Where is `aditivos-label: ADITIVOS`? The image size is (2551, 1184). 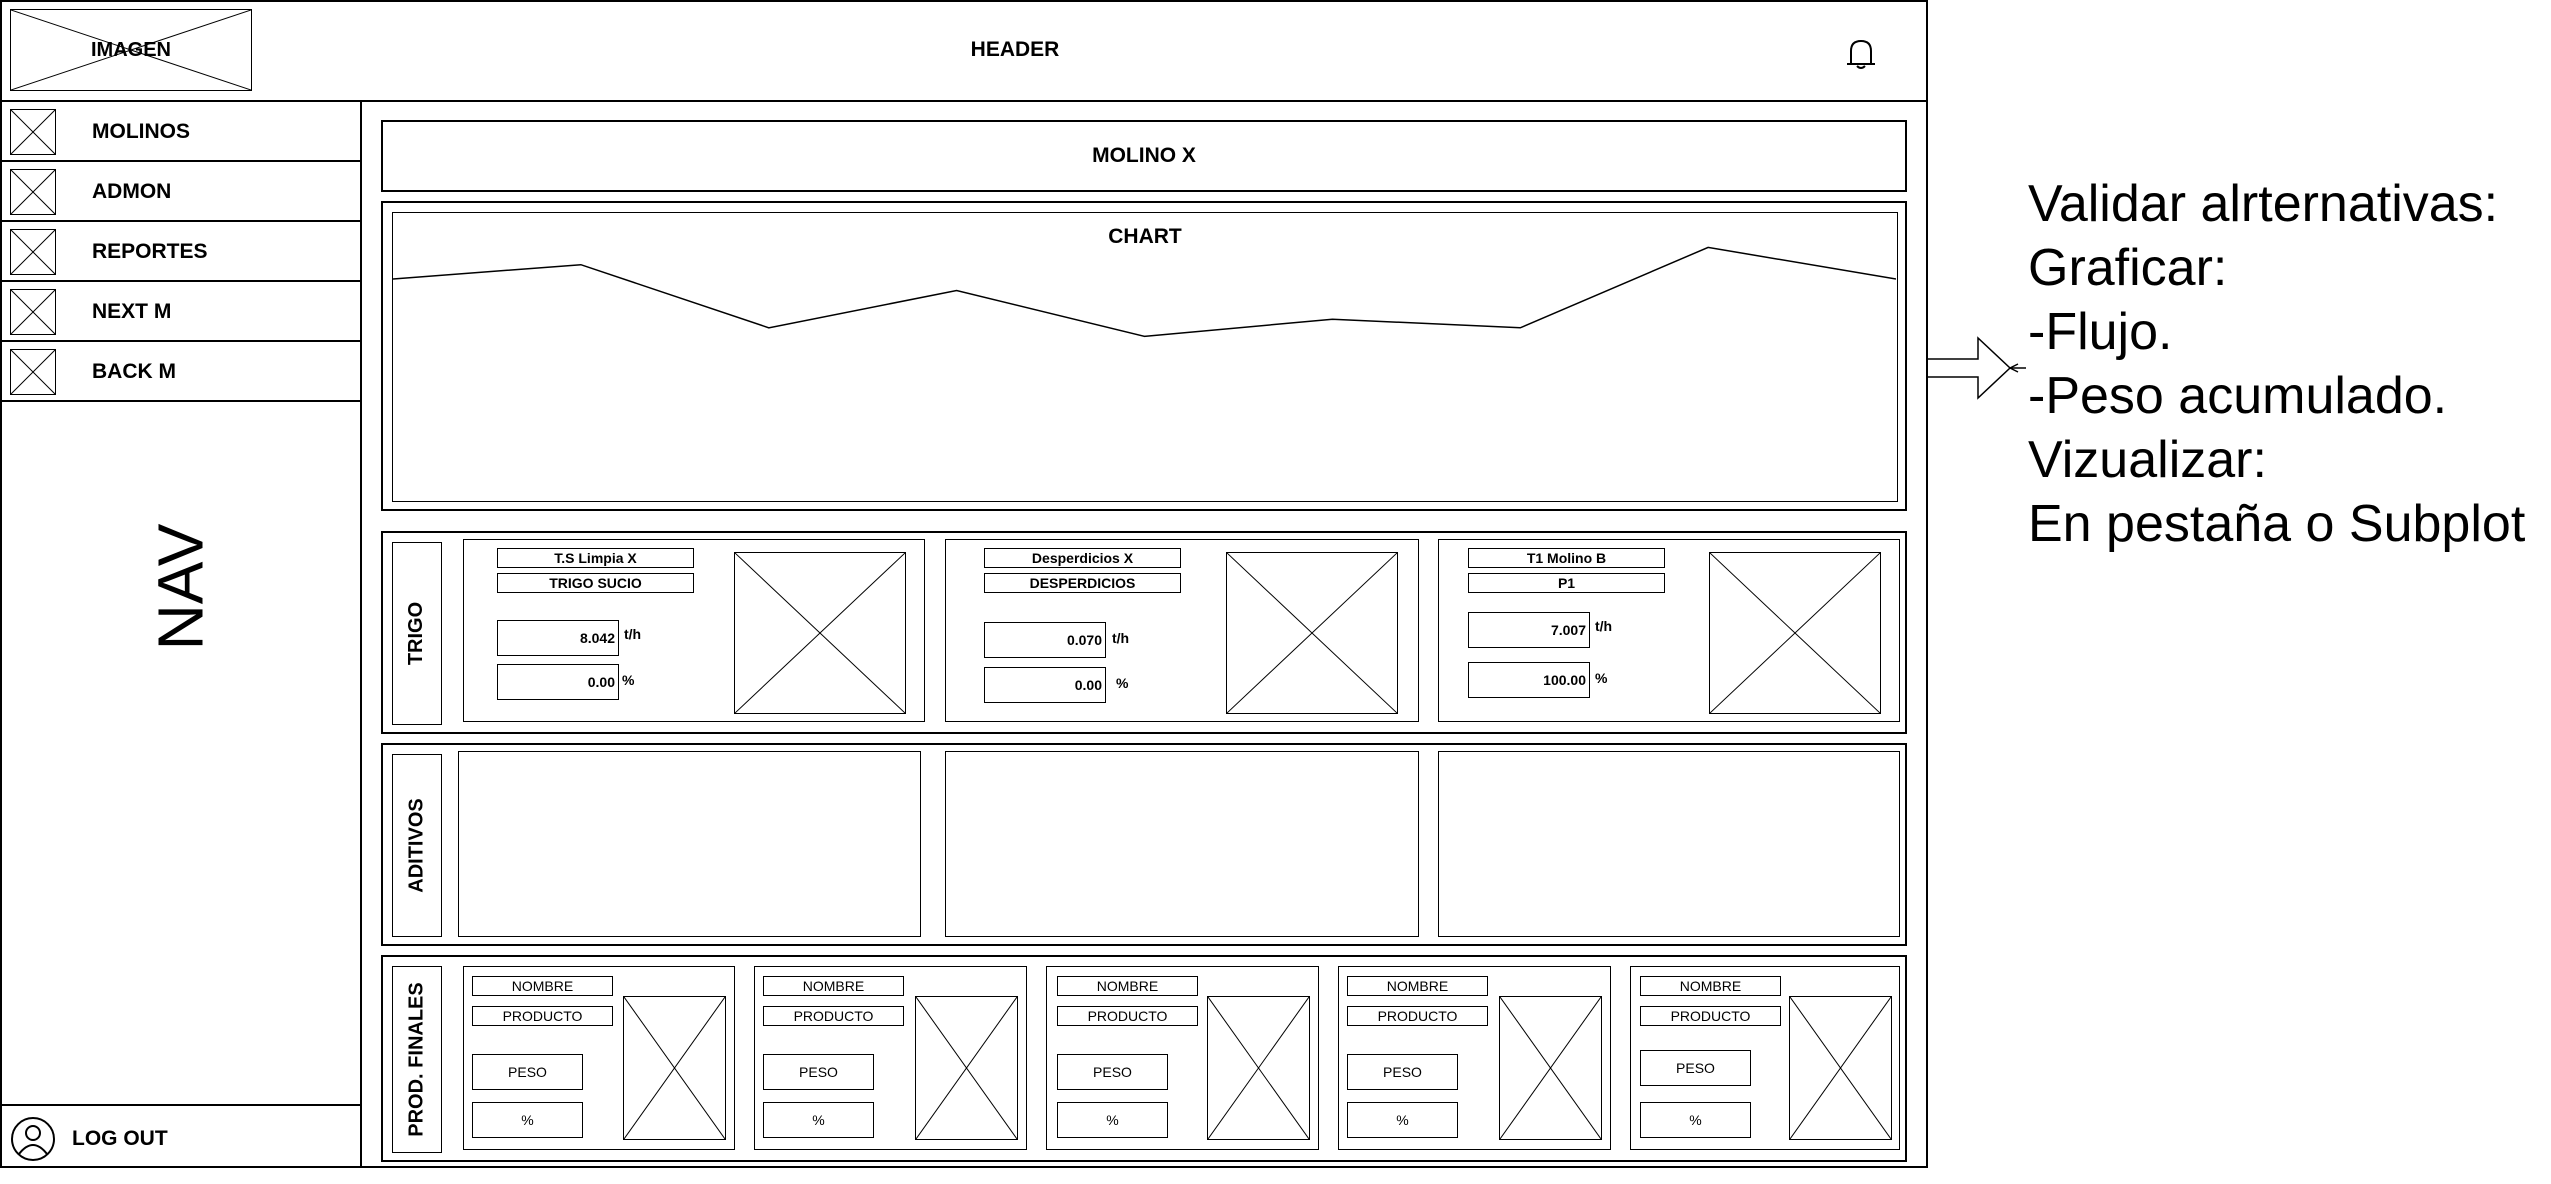
aditivos-label: ADITIVOS is located at coordinates (416, 845).